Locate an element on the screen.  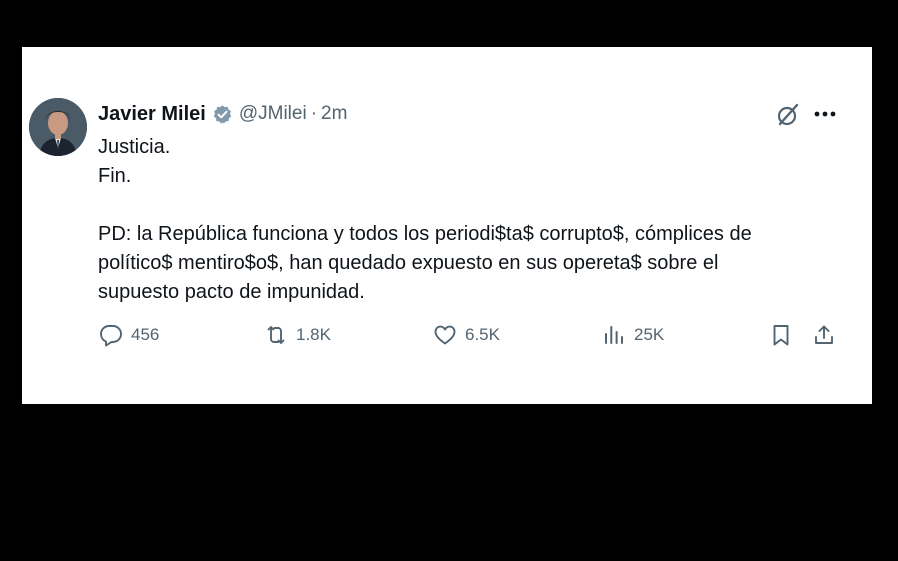
bookmark-icon is located at coordinates (781, 335).